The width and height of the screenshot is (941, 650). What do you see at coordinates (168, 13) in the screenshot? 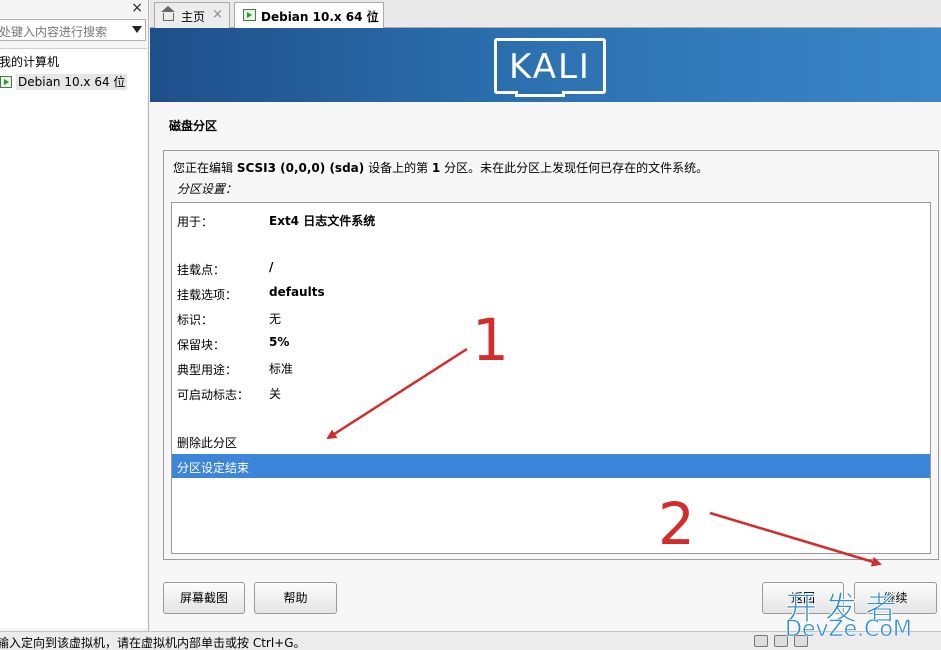
I see `home-icon` at bounding box center [168, 13].